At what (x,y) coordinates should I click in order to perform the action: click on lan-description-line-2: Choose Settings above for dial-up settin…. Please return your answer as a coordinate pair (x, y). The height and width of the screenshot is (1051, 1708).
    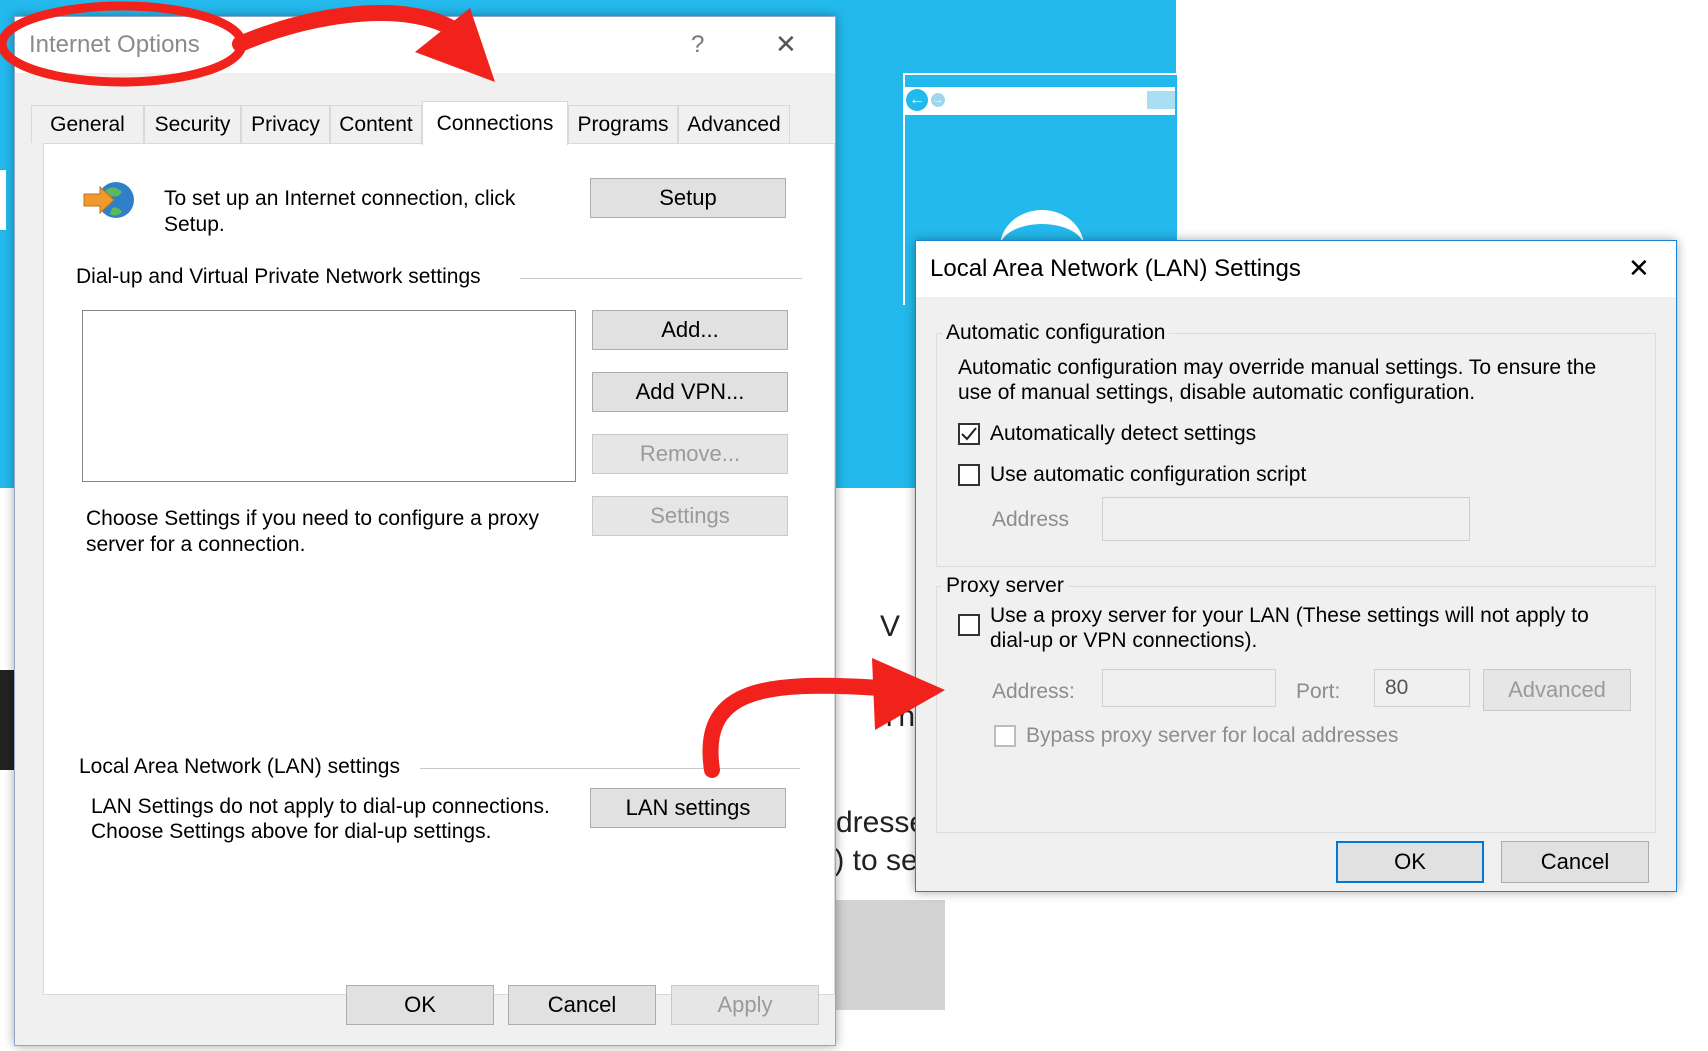
    Looking at the image, I should click on (291, 831).